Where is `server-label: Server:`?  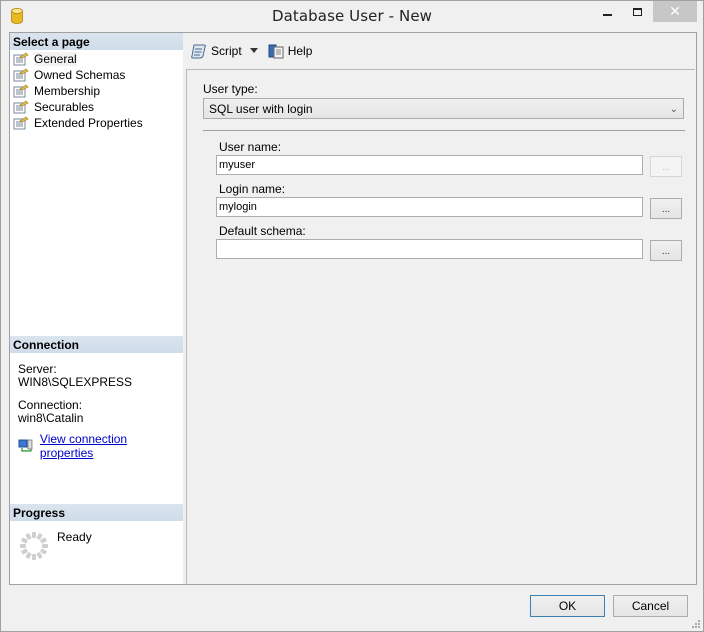
server-label: Server: is located at coordinates (37, 369).